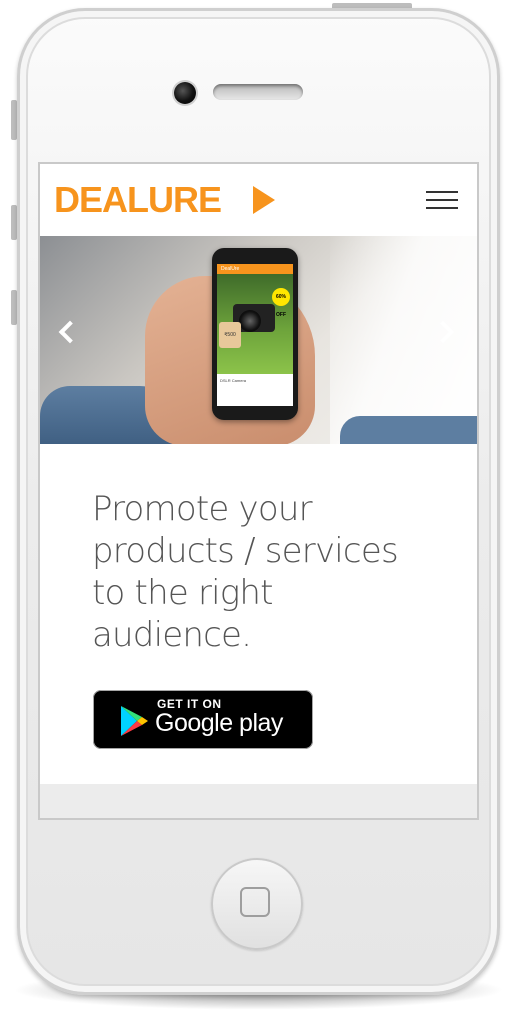 The width and height of the screenshot is (517, 1023). I want to click on slide-app-title: DealUre, so click(230, 269).